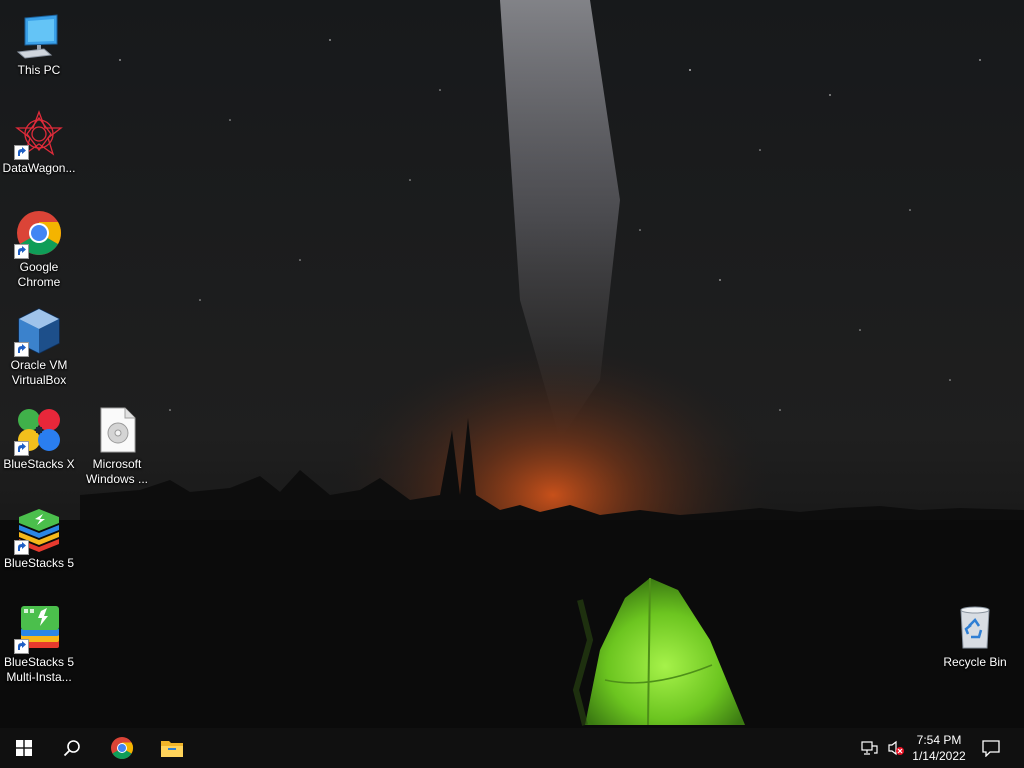 This screenshot has width=1024, height=768. I want to click on start-button, so click(24, 748).